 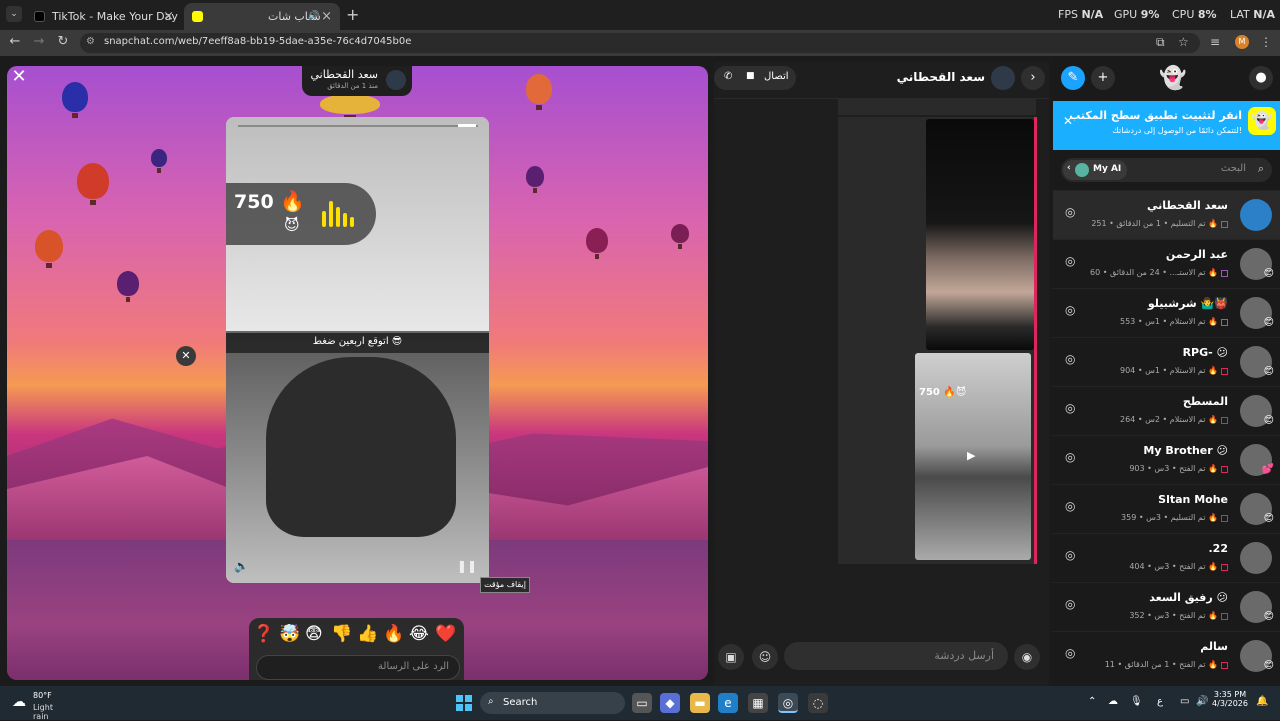 What do you see at coordinates (63, 41) in the screenshot?
I see `reload-icon: ↻` at bounding box center [63, 41].